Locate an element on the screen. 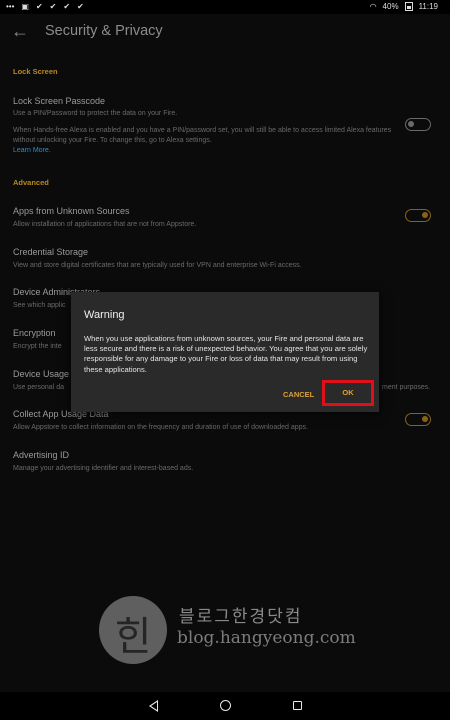 The width and height of the screenshot is (450, 720). ok-button: OK is located at coordinates (348, 393).